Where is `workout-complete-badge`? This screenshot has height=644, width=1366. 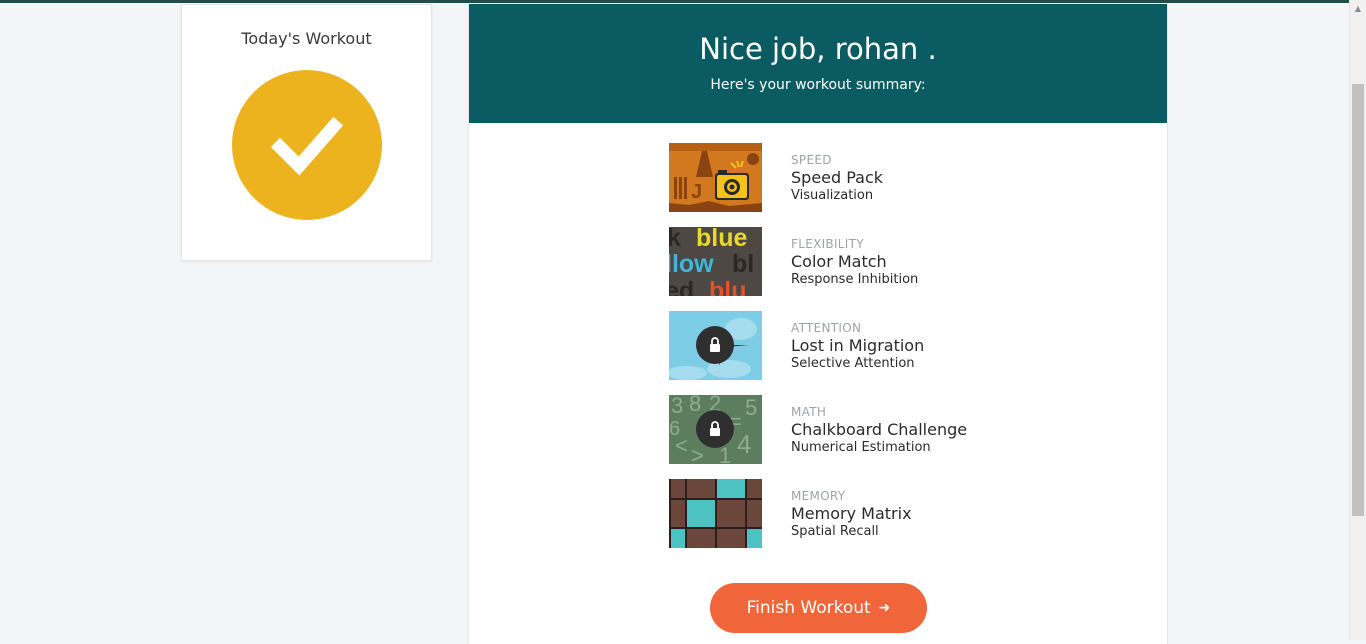
workout-complete-badge is located at coordinates (307, 145).